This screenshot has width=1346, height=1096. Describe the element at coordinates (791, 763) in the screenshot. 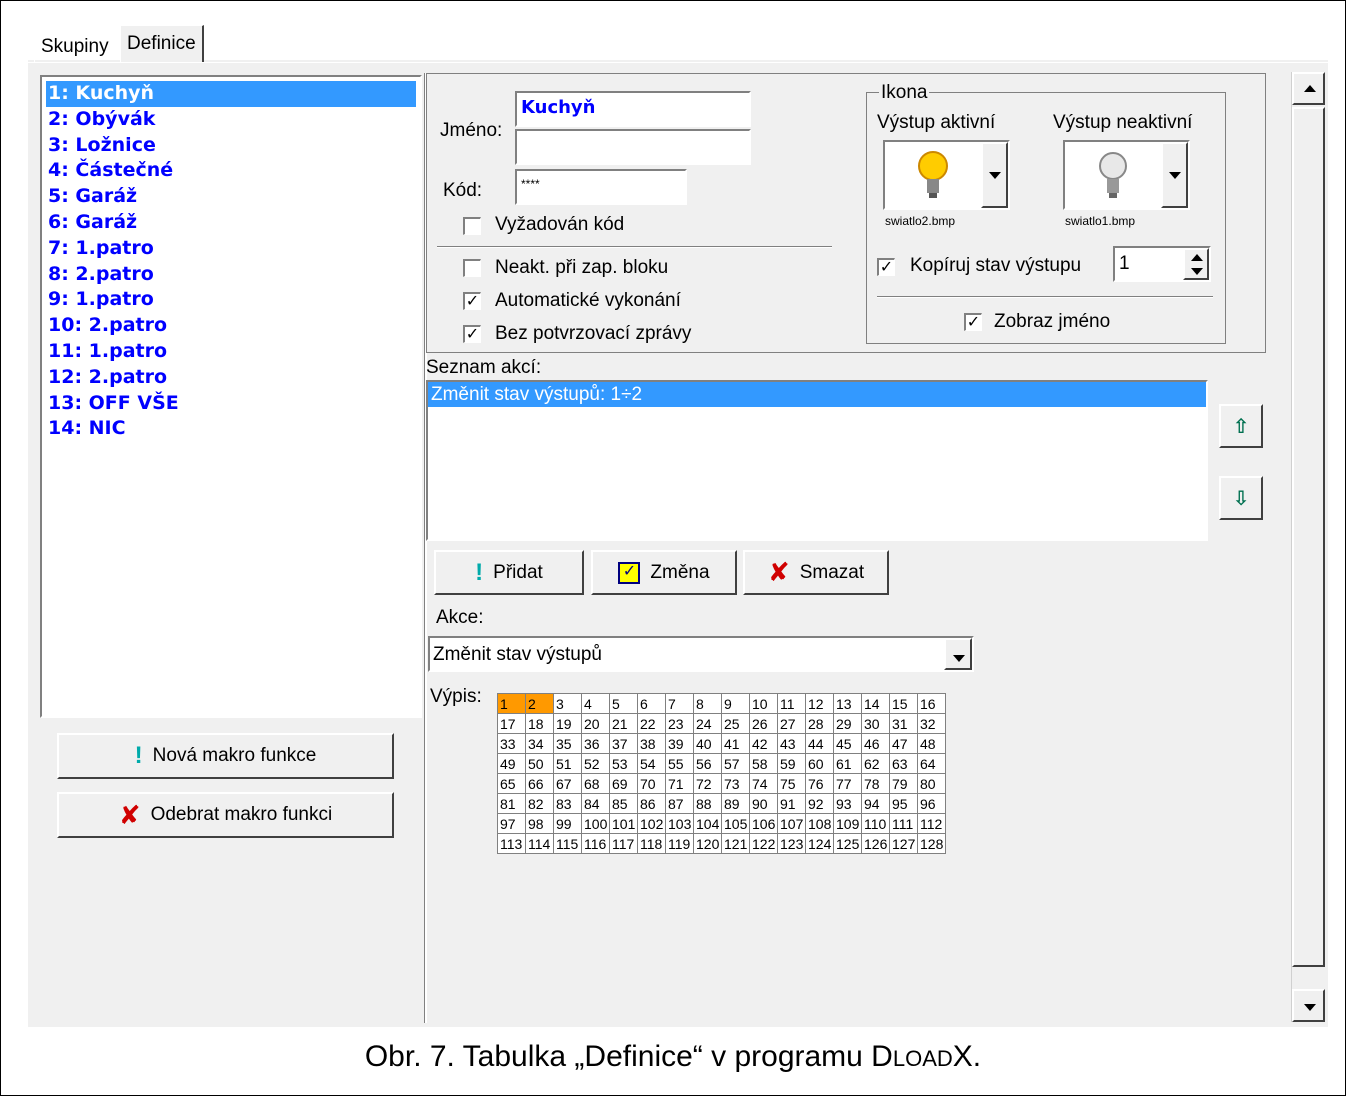

I see `output-cell: 59` at that location.